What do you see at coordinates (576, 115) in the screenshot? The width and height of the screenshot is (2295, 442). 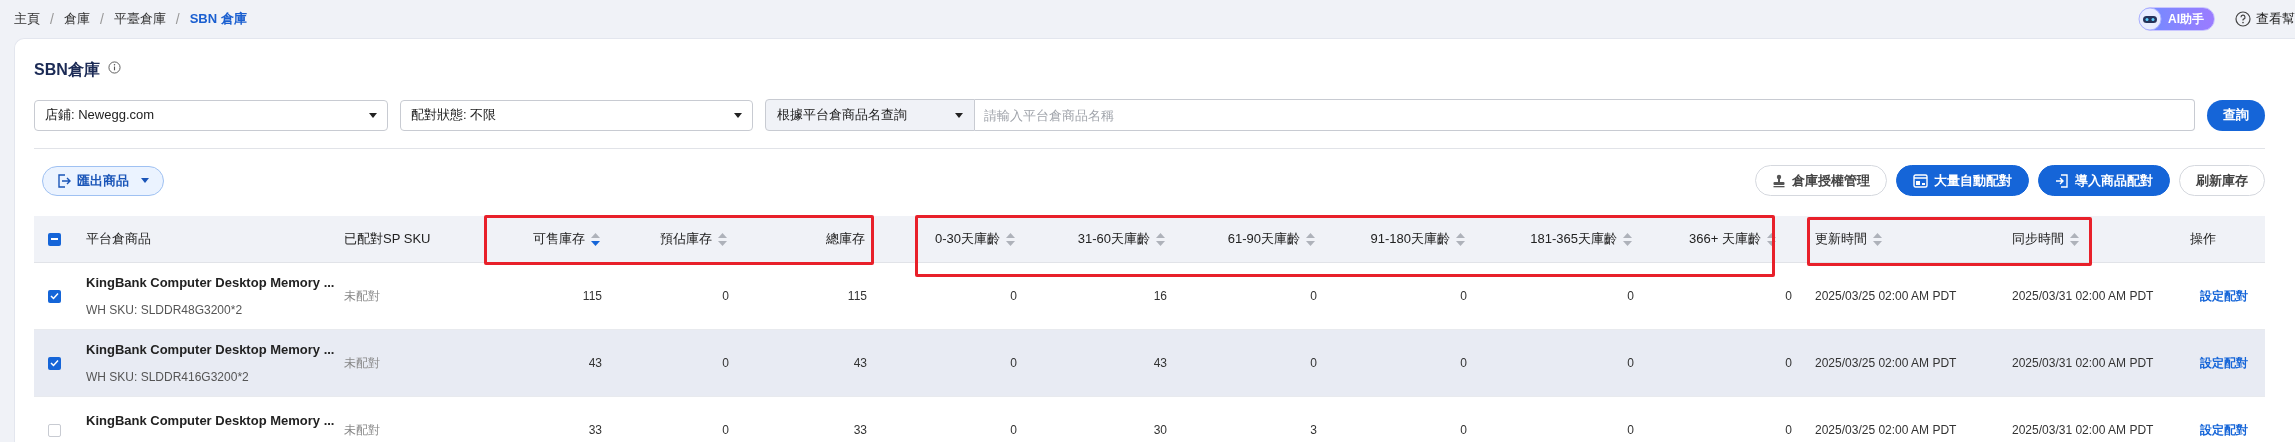 I see `status-select: 配對狀態: 不限` at bounding box center [576, 115].